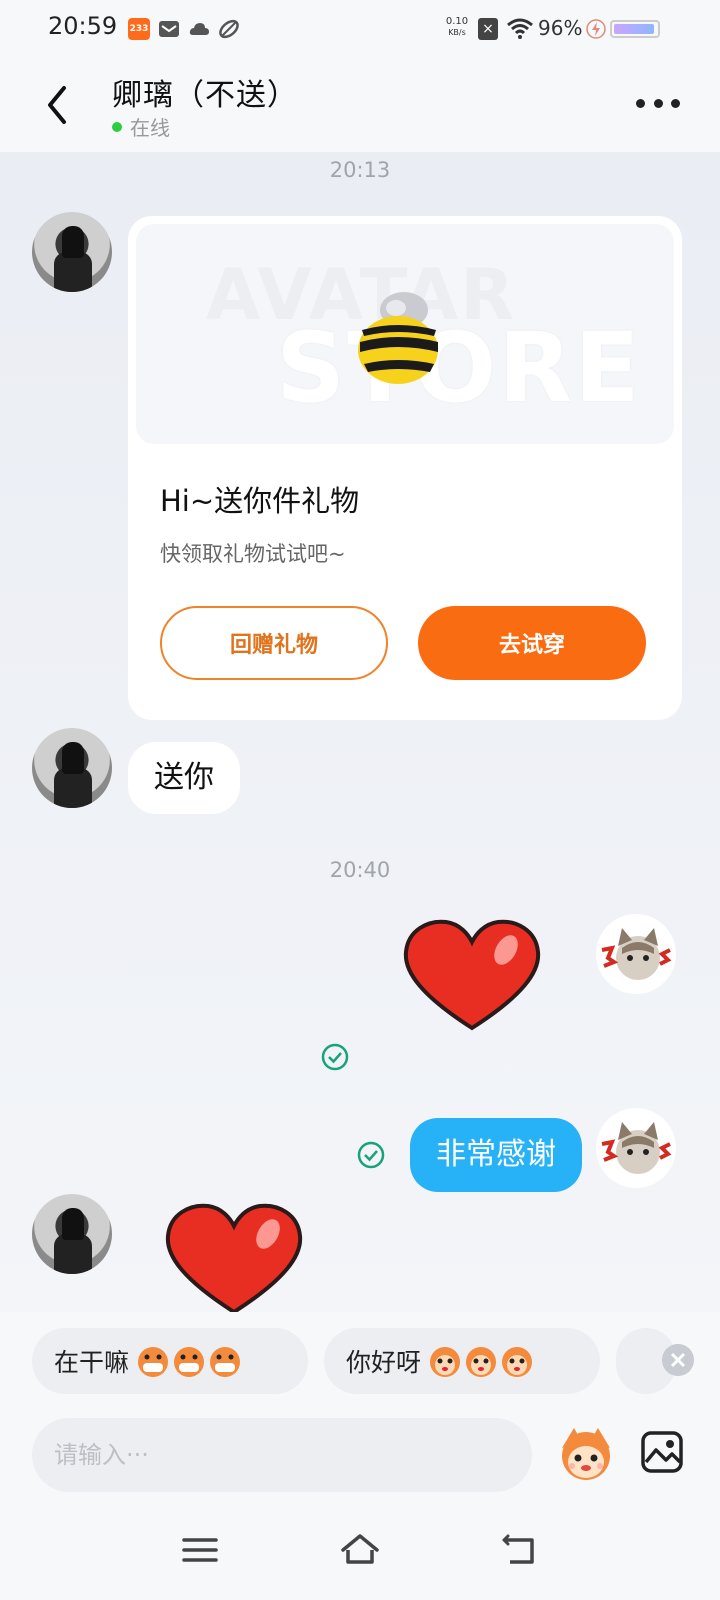  Describe the element at coordinates (520, 28) in the screenshot. I see `wifi-icon` at that location.